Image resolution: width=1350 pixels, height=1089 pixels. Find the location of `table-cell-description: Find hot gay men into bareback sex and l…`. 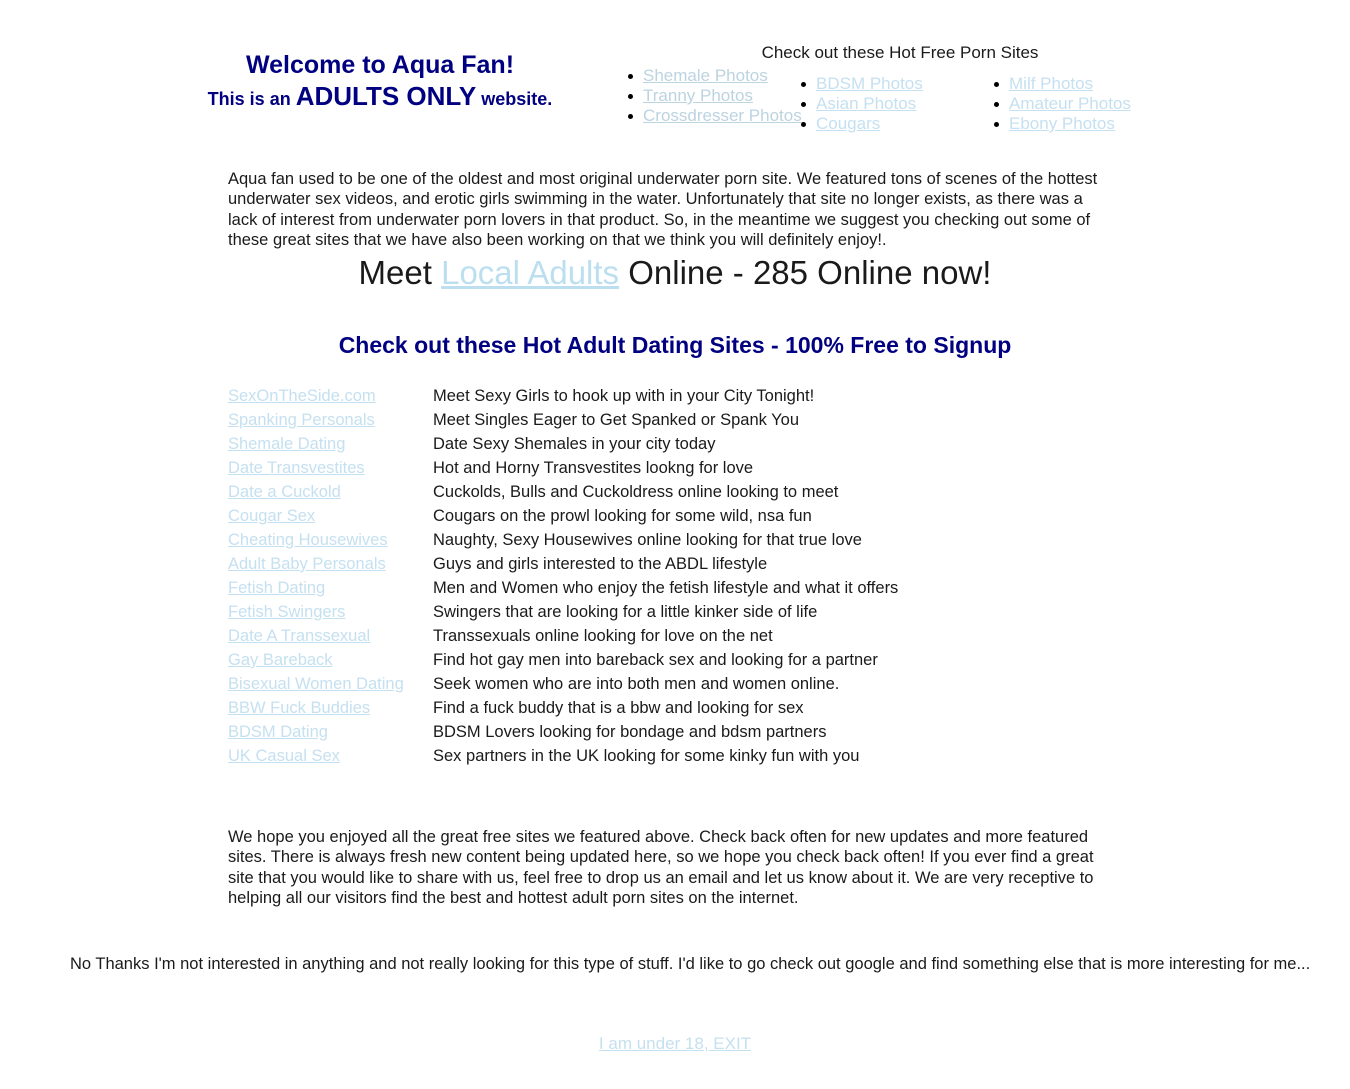

table-cell-description: Find hot gay men into bareback sex and l… is located at coordinates (655, 660).